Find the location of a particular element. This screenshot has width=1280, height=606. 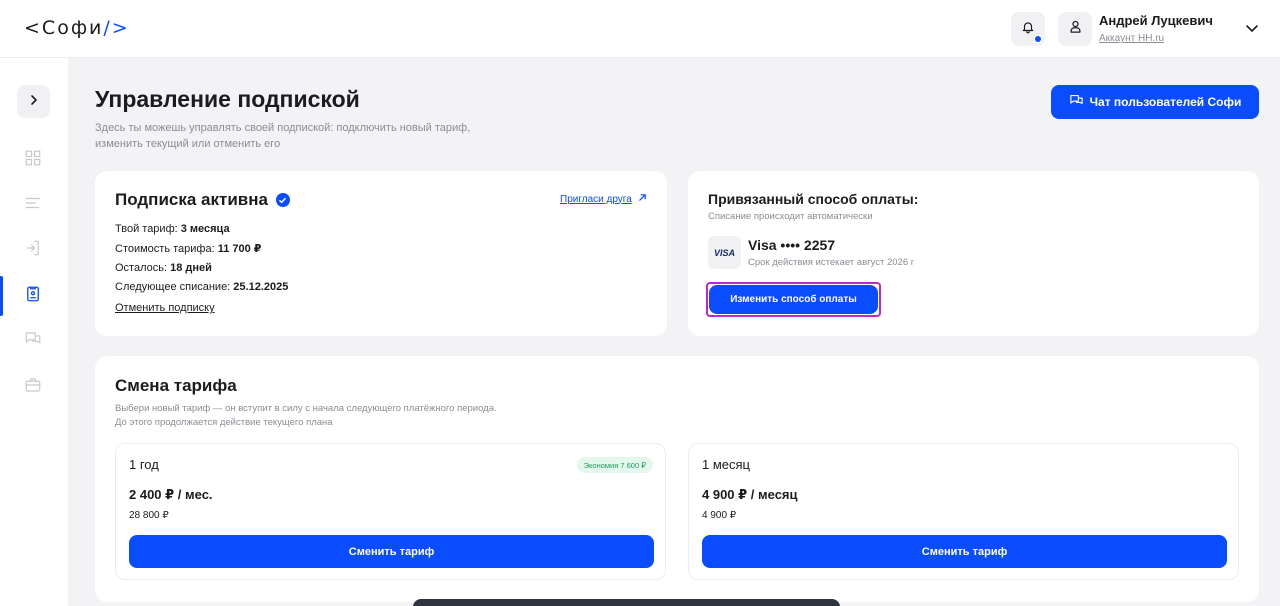

sidebar-item-chat is located at coordinates (33, 341).